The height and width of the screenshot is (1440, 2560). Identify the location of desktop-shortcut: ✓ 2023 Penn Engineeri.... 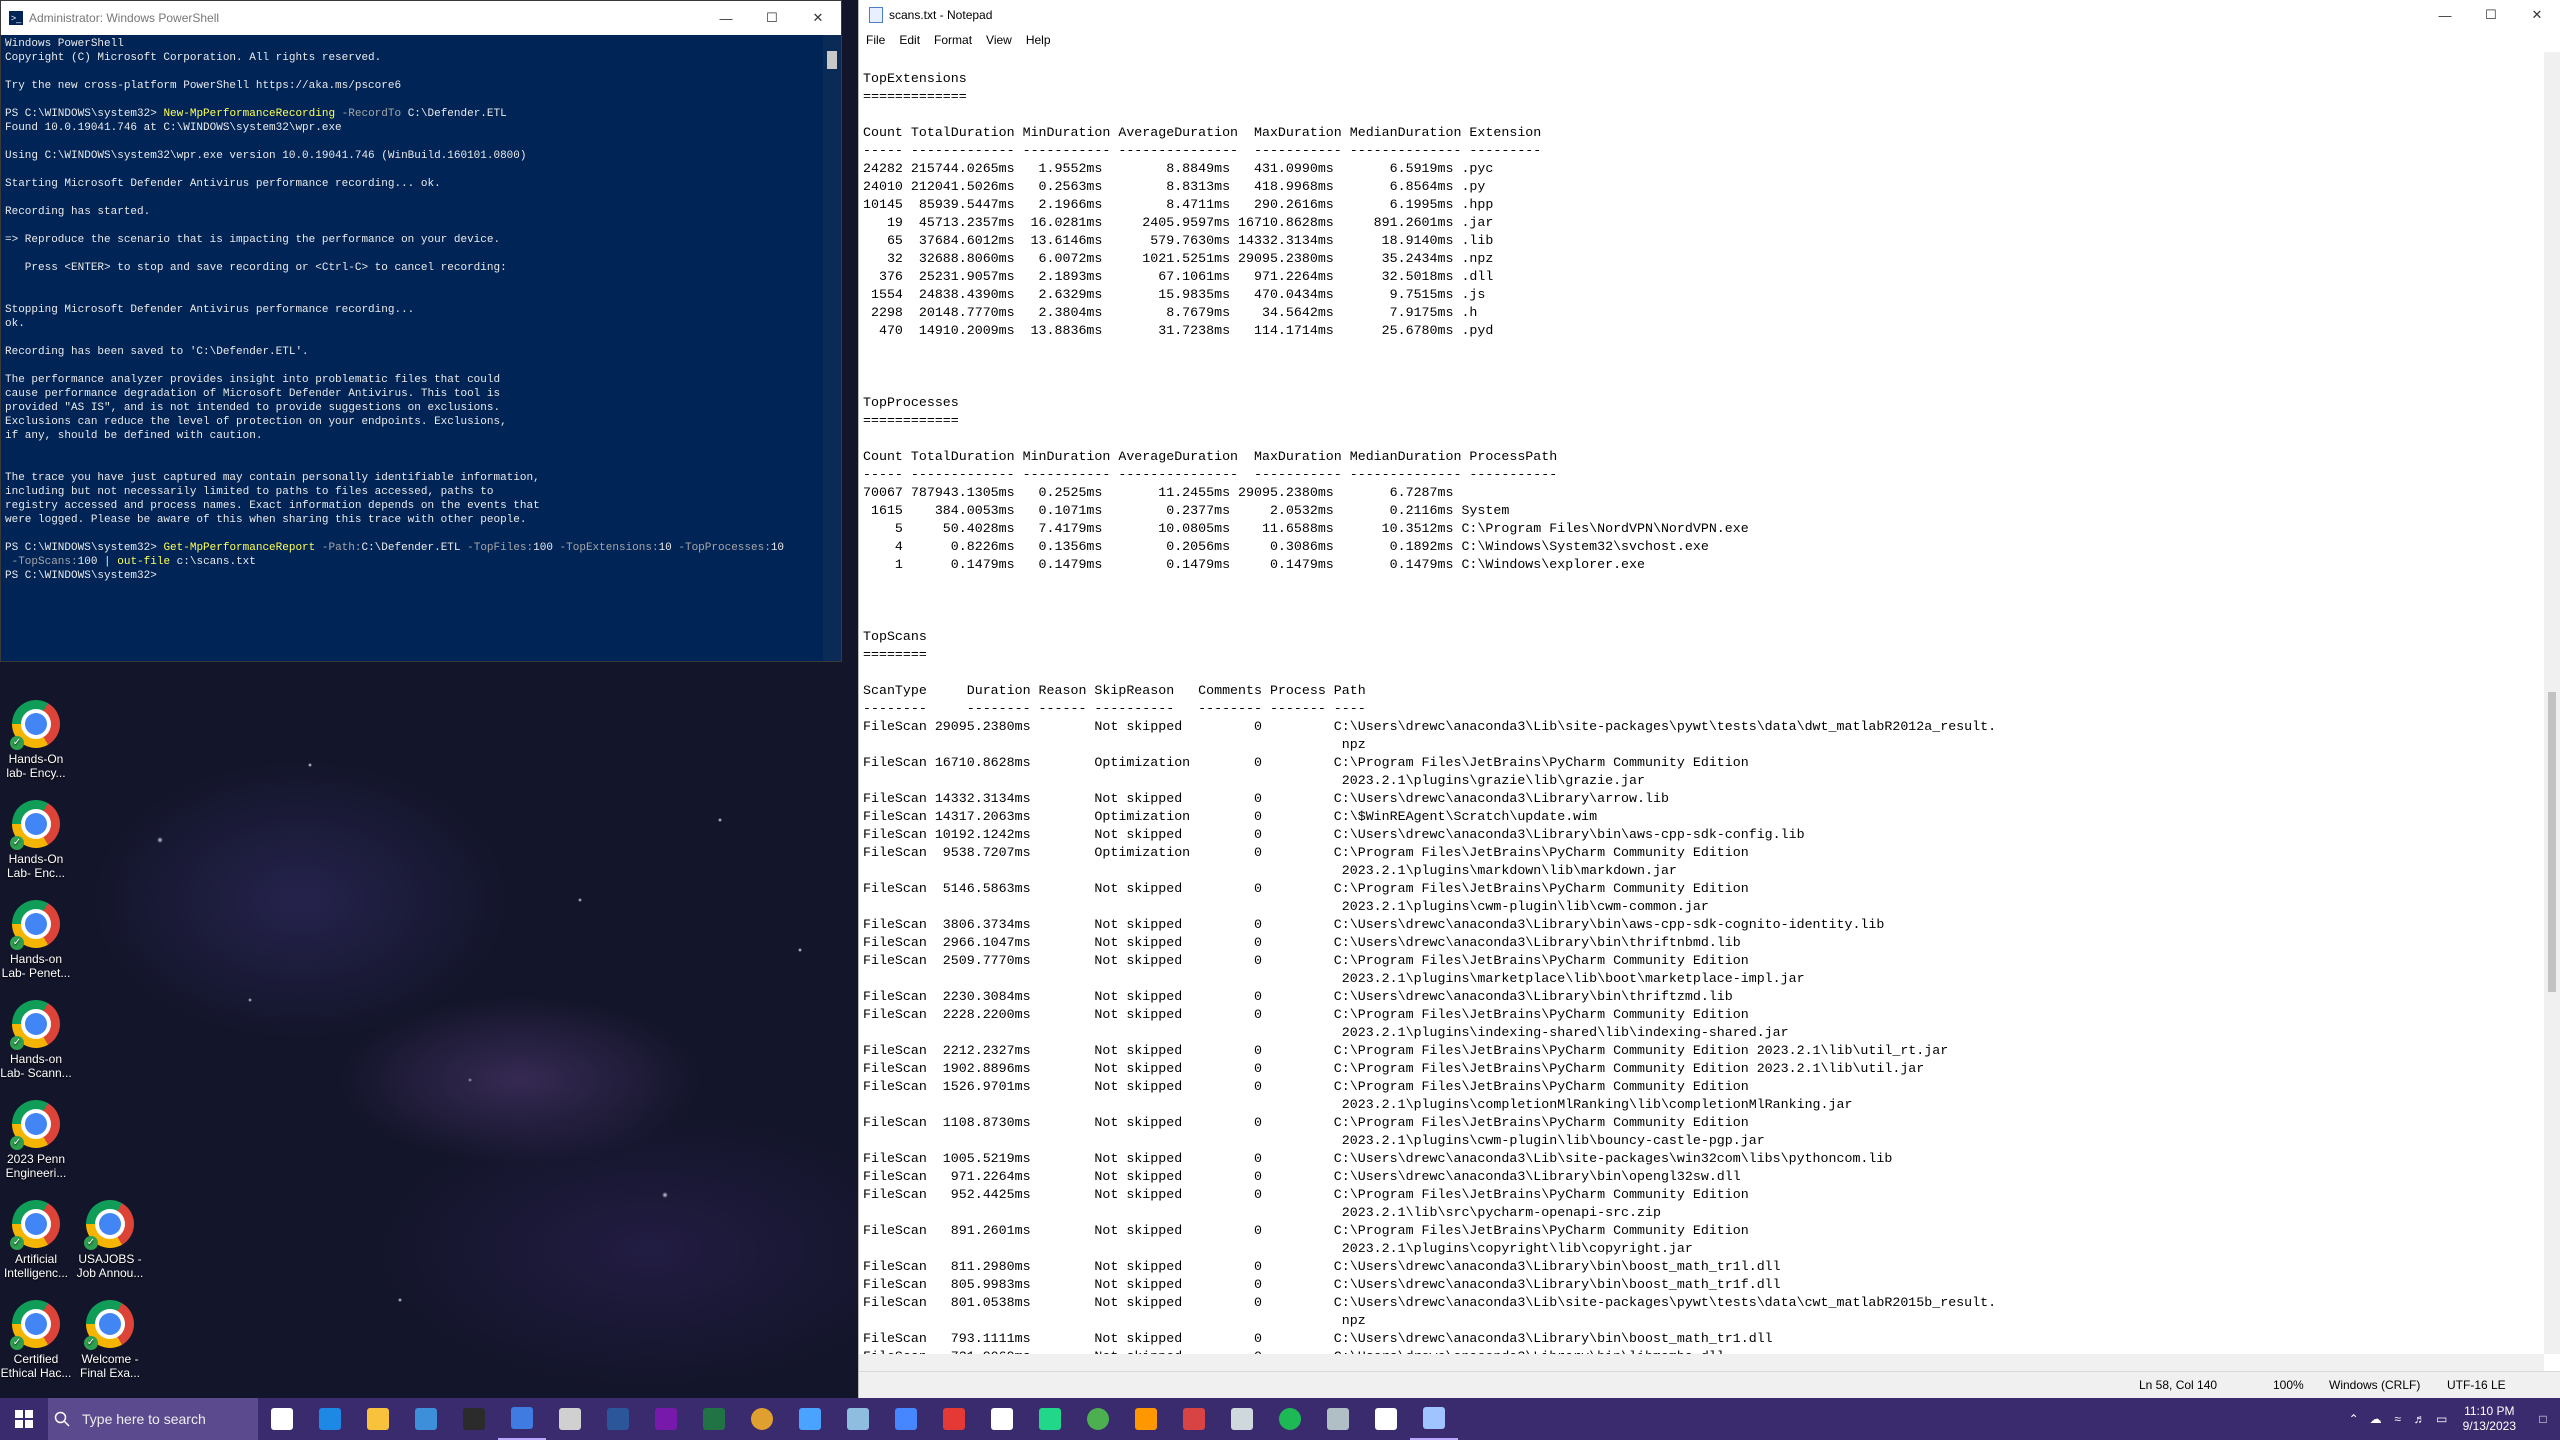
(36, 1140).